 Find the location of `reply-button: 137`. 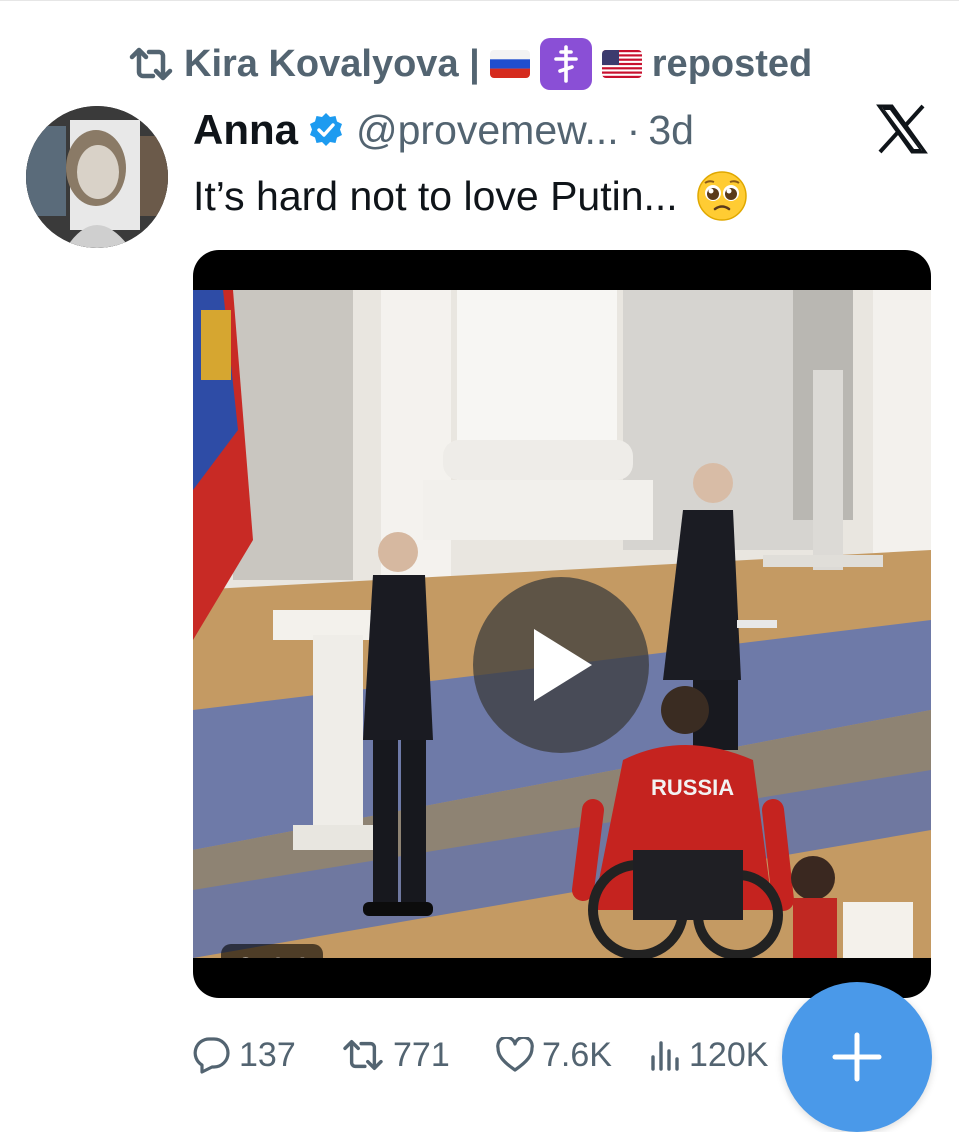

reply-button: 137 is located at coordinates (244, 1055).